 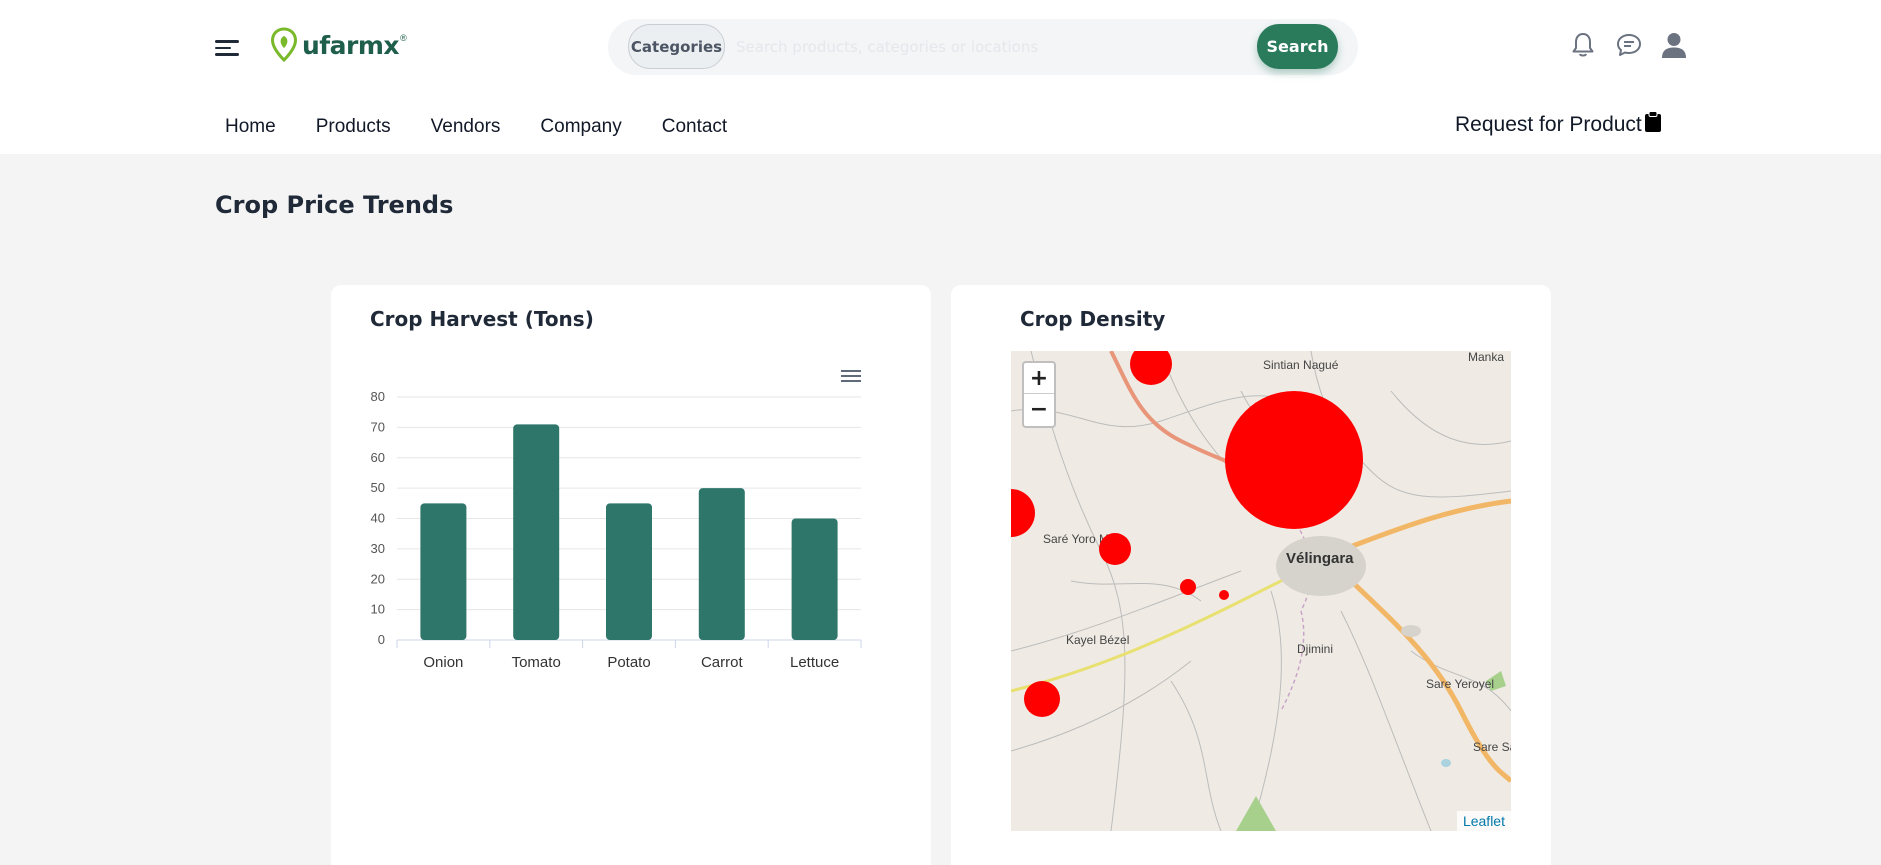 What do you see at coordinates (536, 532) in the screenshot?
I see `bar-tomato` at bounding box center [536, 532].